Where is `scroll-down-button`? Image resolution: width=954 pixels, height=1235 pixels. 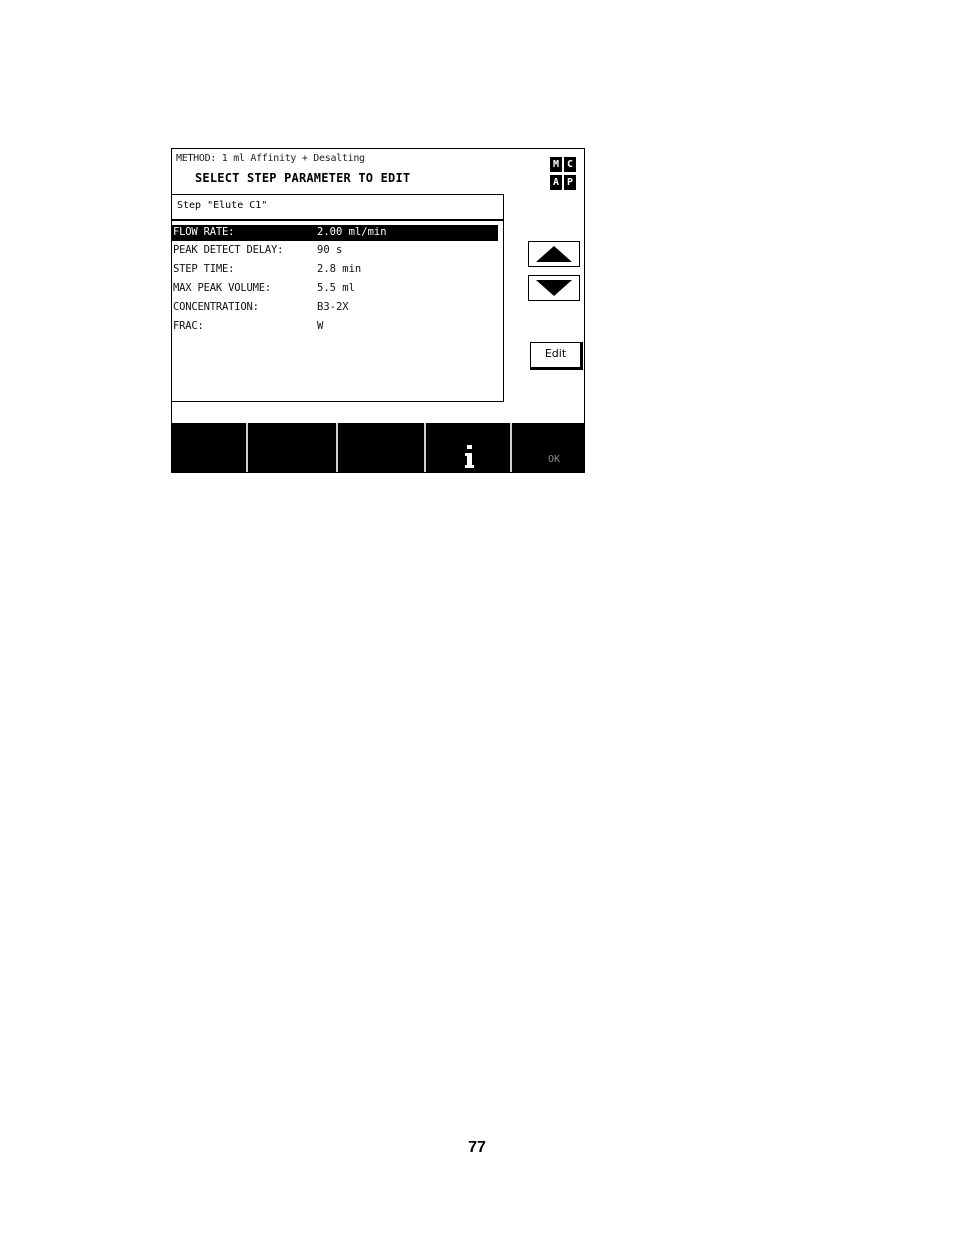
scroll-down-button is located at coordinates (554, 288).